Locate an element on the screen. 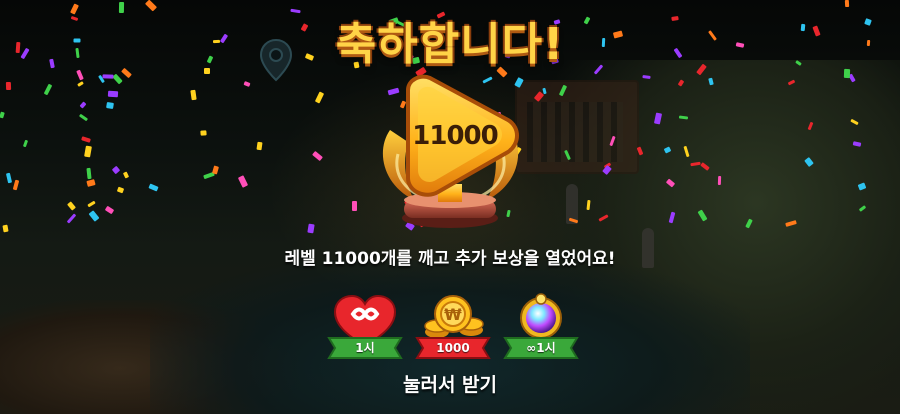  background-house is located at coordinates (577, 127).